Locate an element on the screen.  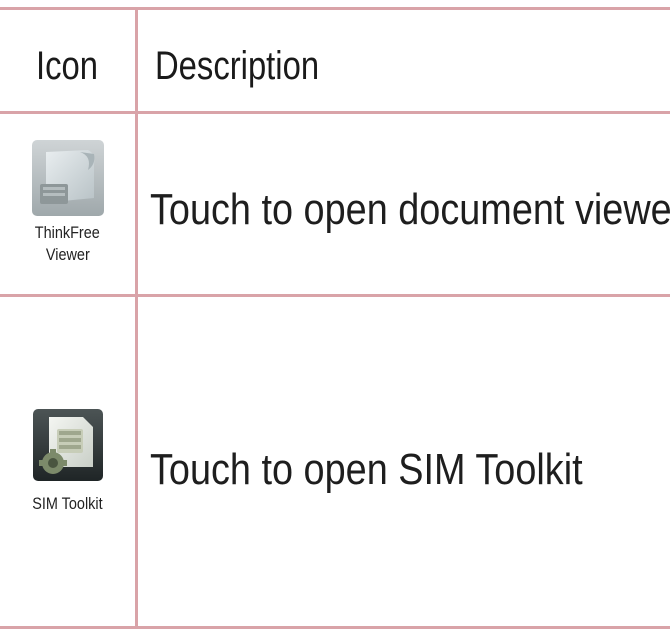
thinkfree-label-line2: Viewer is located at coordinates (67, 254).